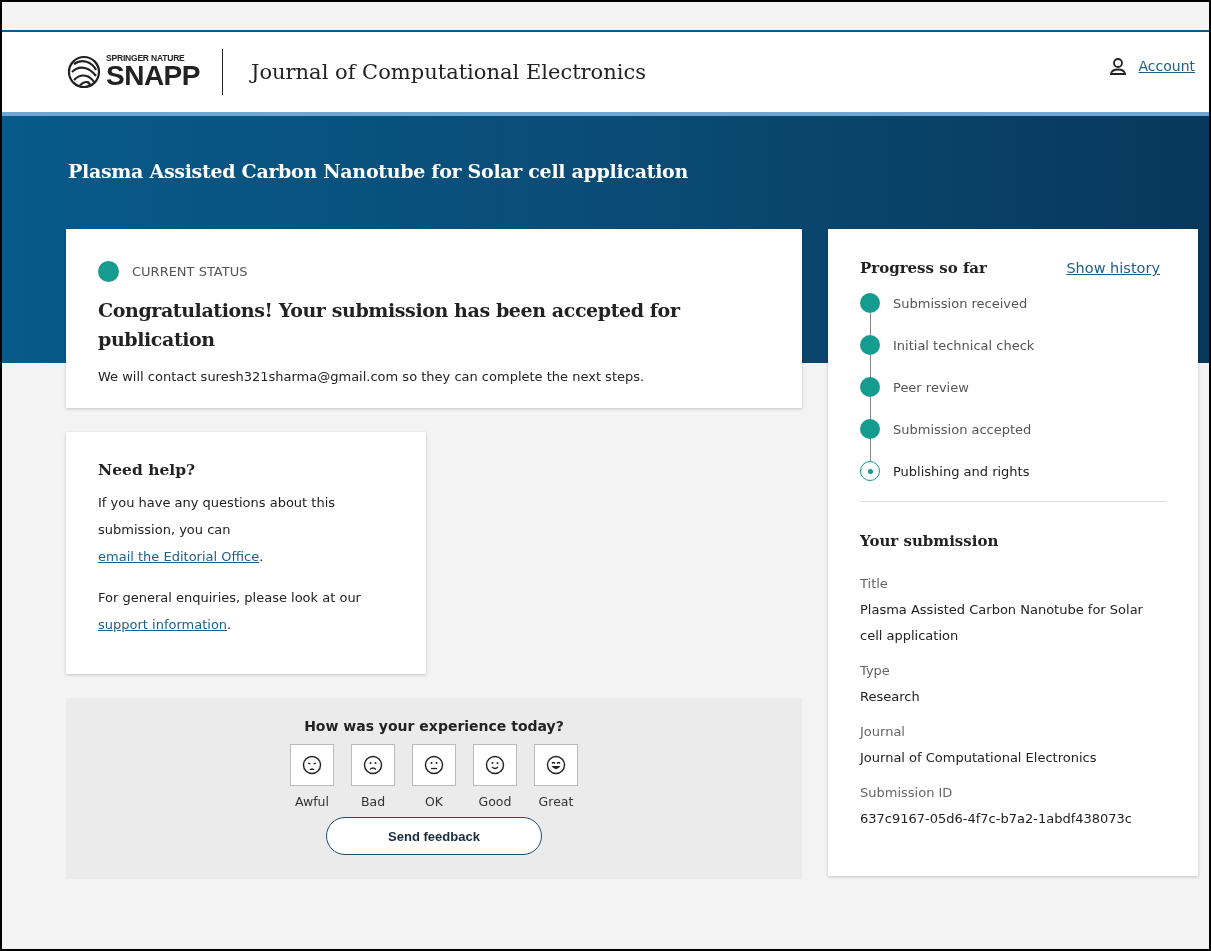  I want to click on step-label: Initial technical check, so click(964, 345).